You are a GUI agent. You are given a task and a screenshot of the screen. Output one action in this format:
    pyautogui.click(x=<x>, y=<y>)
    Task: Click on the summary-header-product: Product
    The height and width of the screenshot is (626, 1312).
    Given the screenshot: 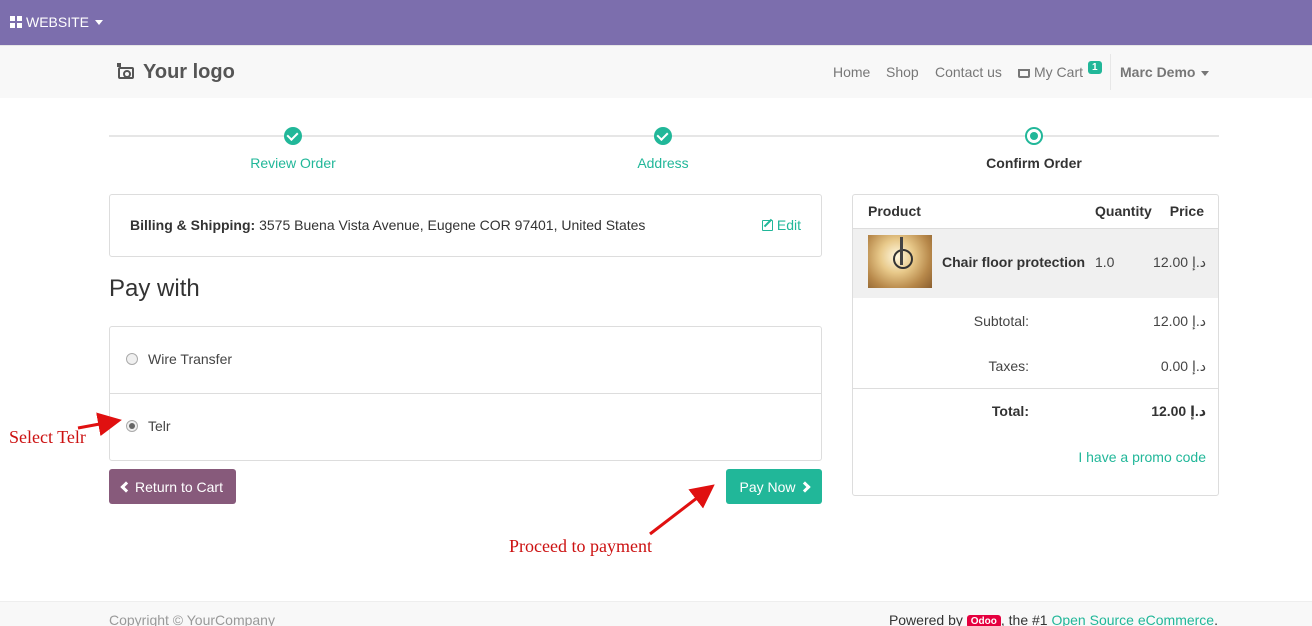 What is the action you would take?
    pyautogui.click(x=894, y=211)
    